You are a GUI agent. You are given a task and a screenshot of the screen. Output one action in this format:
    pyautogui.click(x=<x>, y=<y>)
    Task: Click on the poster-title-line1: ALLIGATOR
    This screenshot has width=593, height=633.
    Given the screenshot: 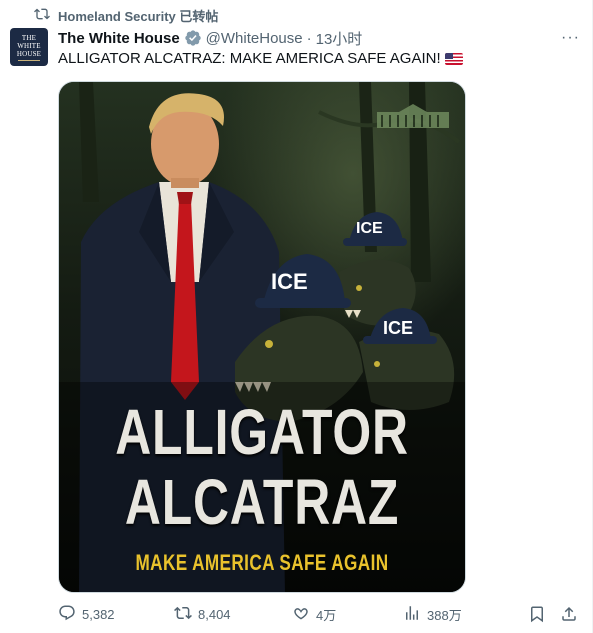 What is the action you would take?
    pyautogui.click(x=262, y=432)
    